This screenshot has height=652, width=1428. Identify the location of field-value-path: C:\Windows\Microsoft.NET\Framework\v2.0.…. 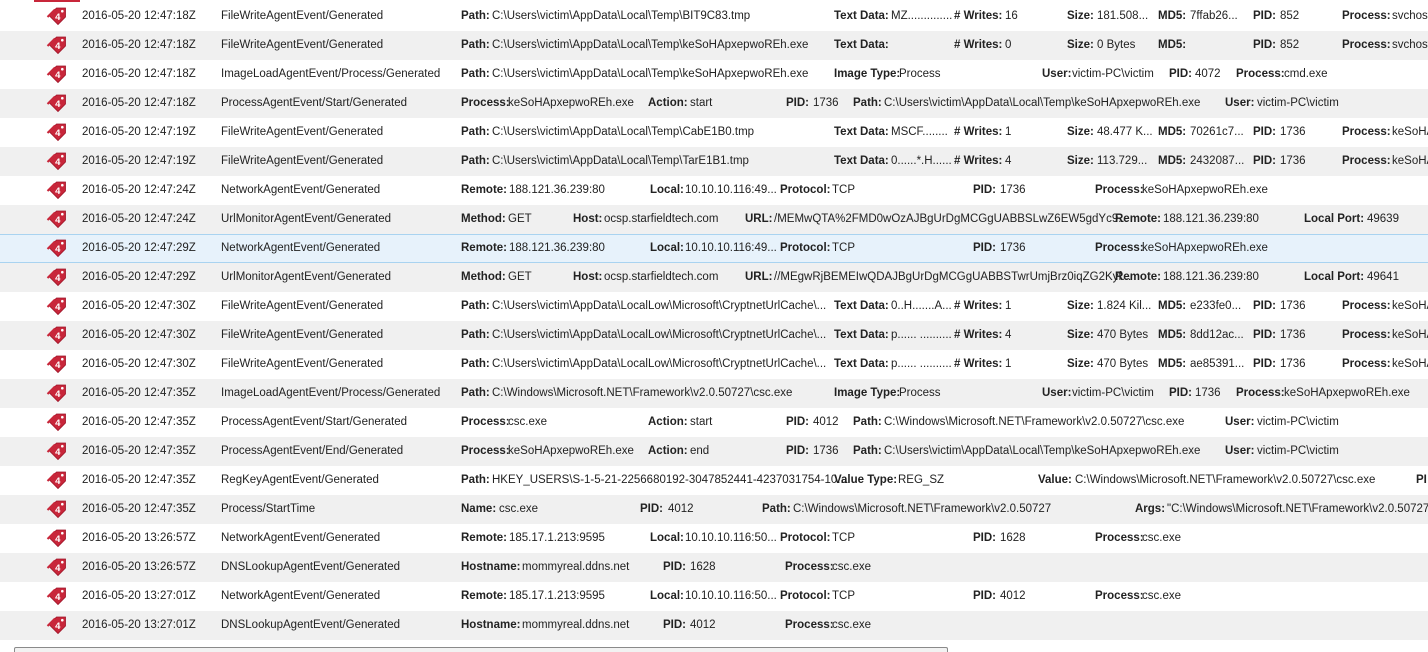
(922, 509).